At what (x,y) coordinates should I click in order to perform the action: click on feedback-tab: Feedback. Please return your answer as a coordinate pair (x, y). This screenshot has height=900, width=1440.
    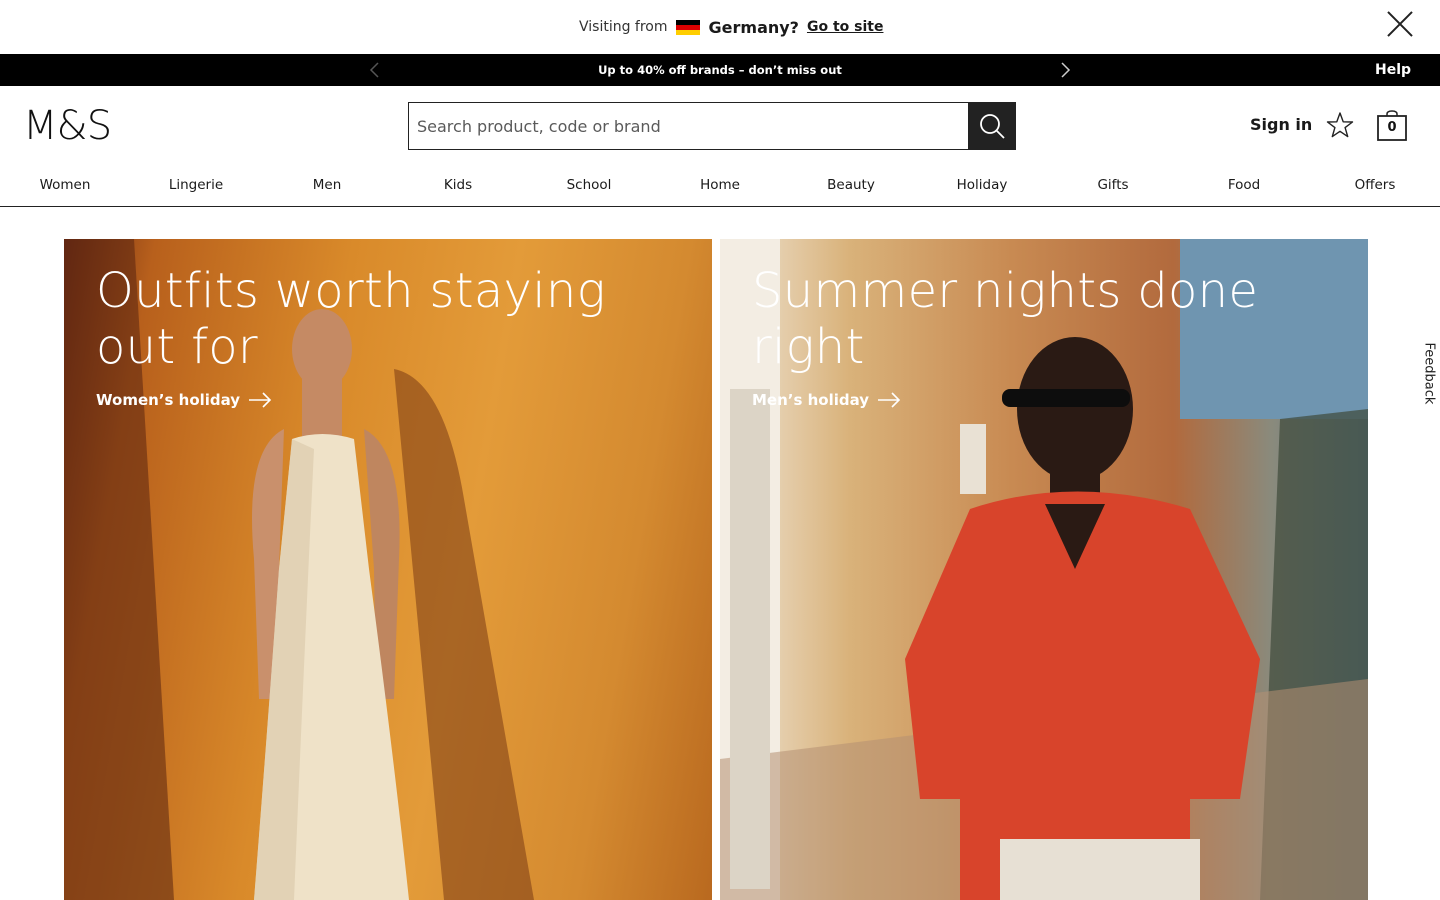
    Looking at the image, I should click on (1430, 375).